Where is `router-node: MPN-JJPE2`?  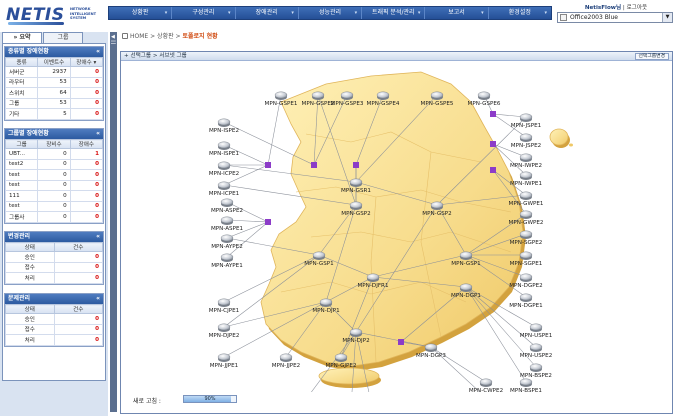 router-node: MPN-JJPE2 is located at coordinates (286, 361).